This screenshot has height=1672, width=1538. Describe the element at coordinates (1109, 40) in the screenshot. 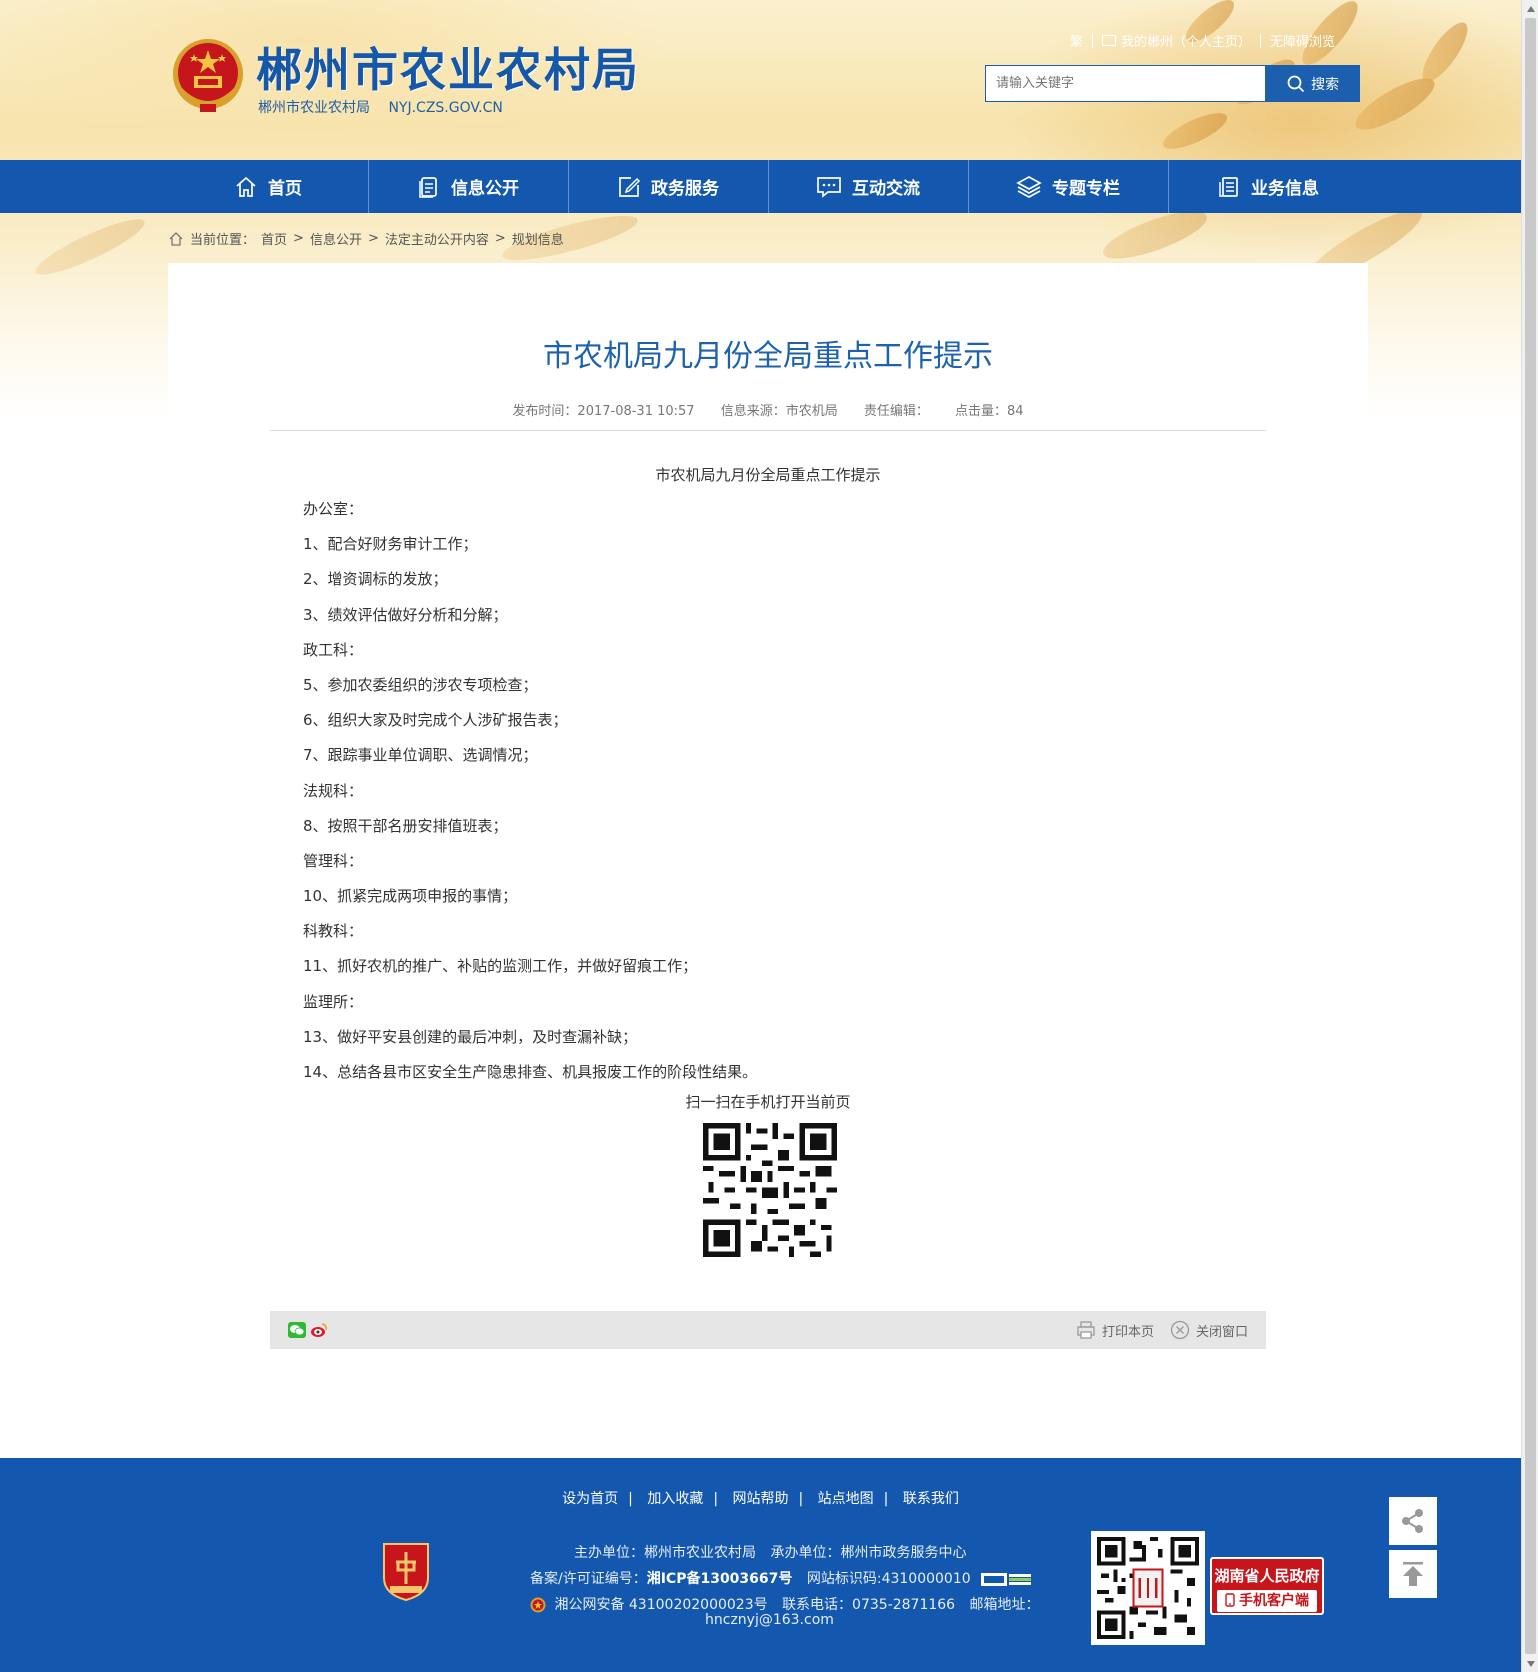

I see `monitor-icon` at that location.